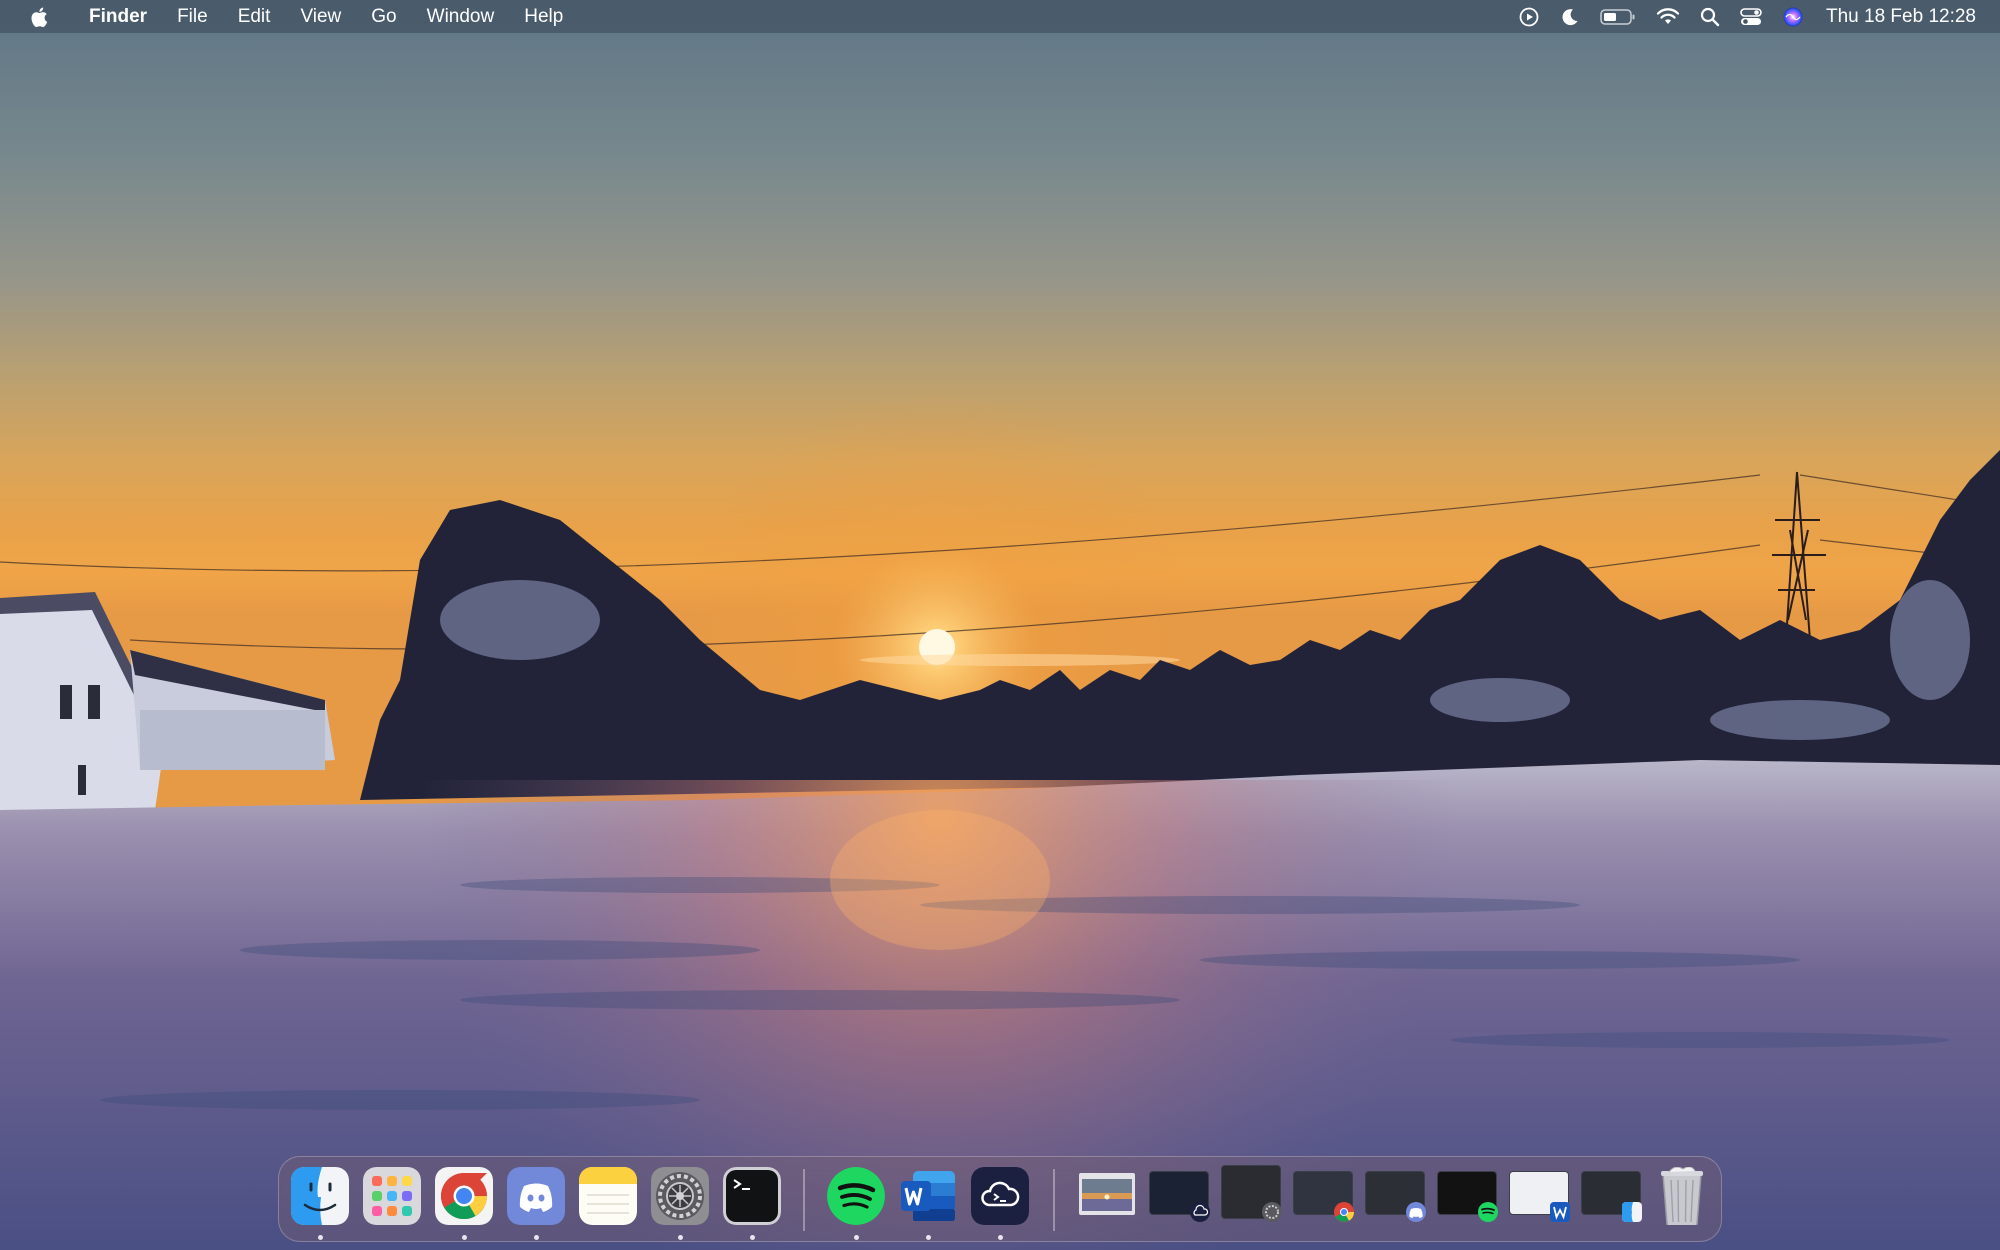 Image resolution: width=2000 pixels, height=1250 pixels. What do you see at coordinates (1611, 1196) in the screenshot?
I see `finder-window-thumbnail-icon` at bounding box center [1611, 1196].